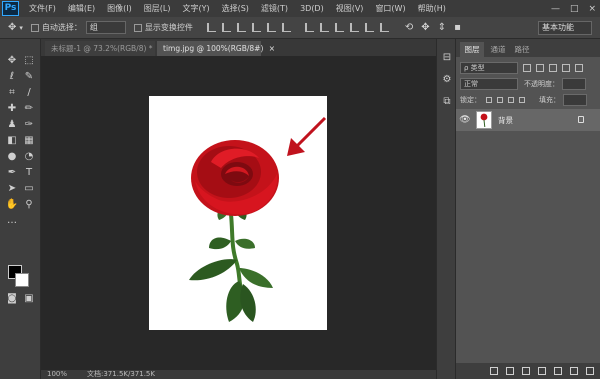  What do you see at coordinates (527, 68) in the screenshot?
I see `filter-pixel-icon` at bounding box center [527, 68].